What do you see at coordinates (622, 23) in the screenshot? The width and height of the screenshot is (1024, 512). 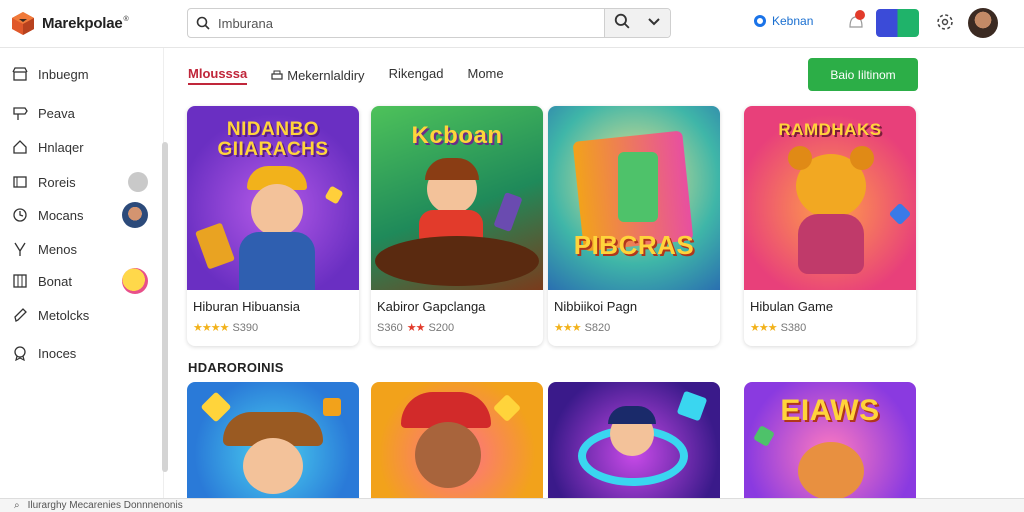 I see `search-submit-icon` at bounding box center [622, 23].